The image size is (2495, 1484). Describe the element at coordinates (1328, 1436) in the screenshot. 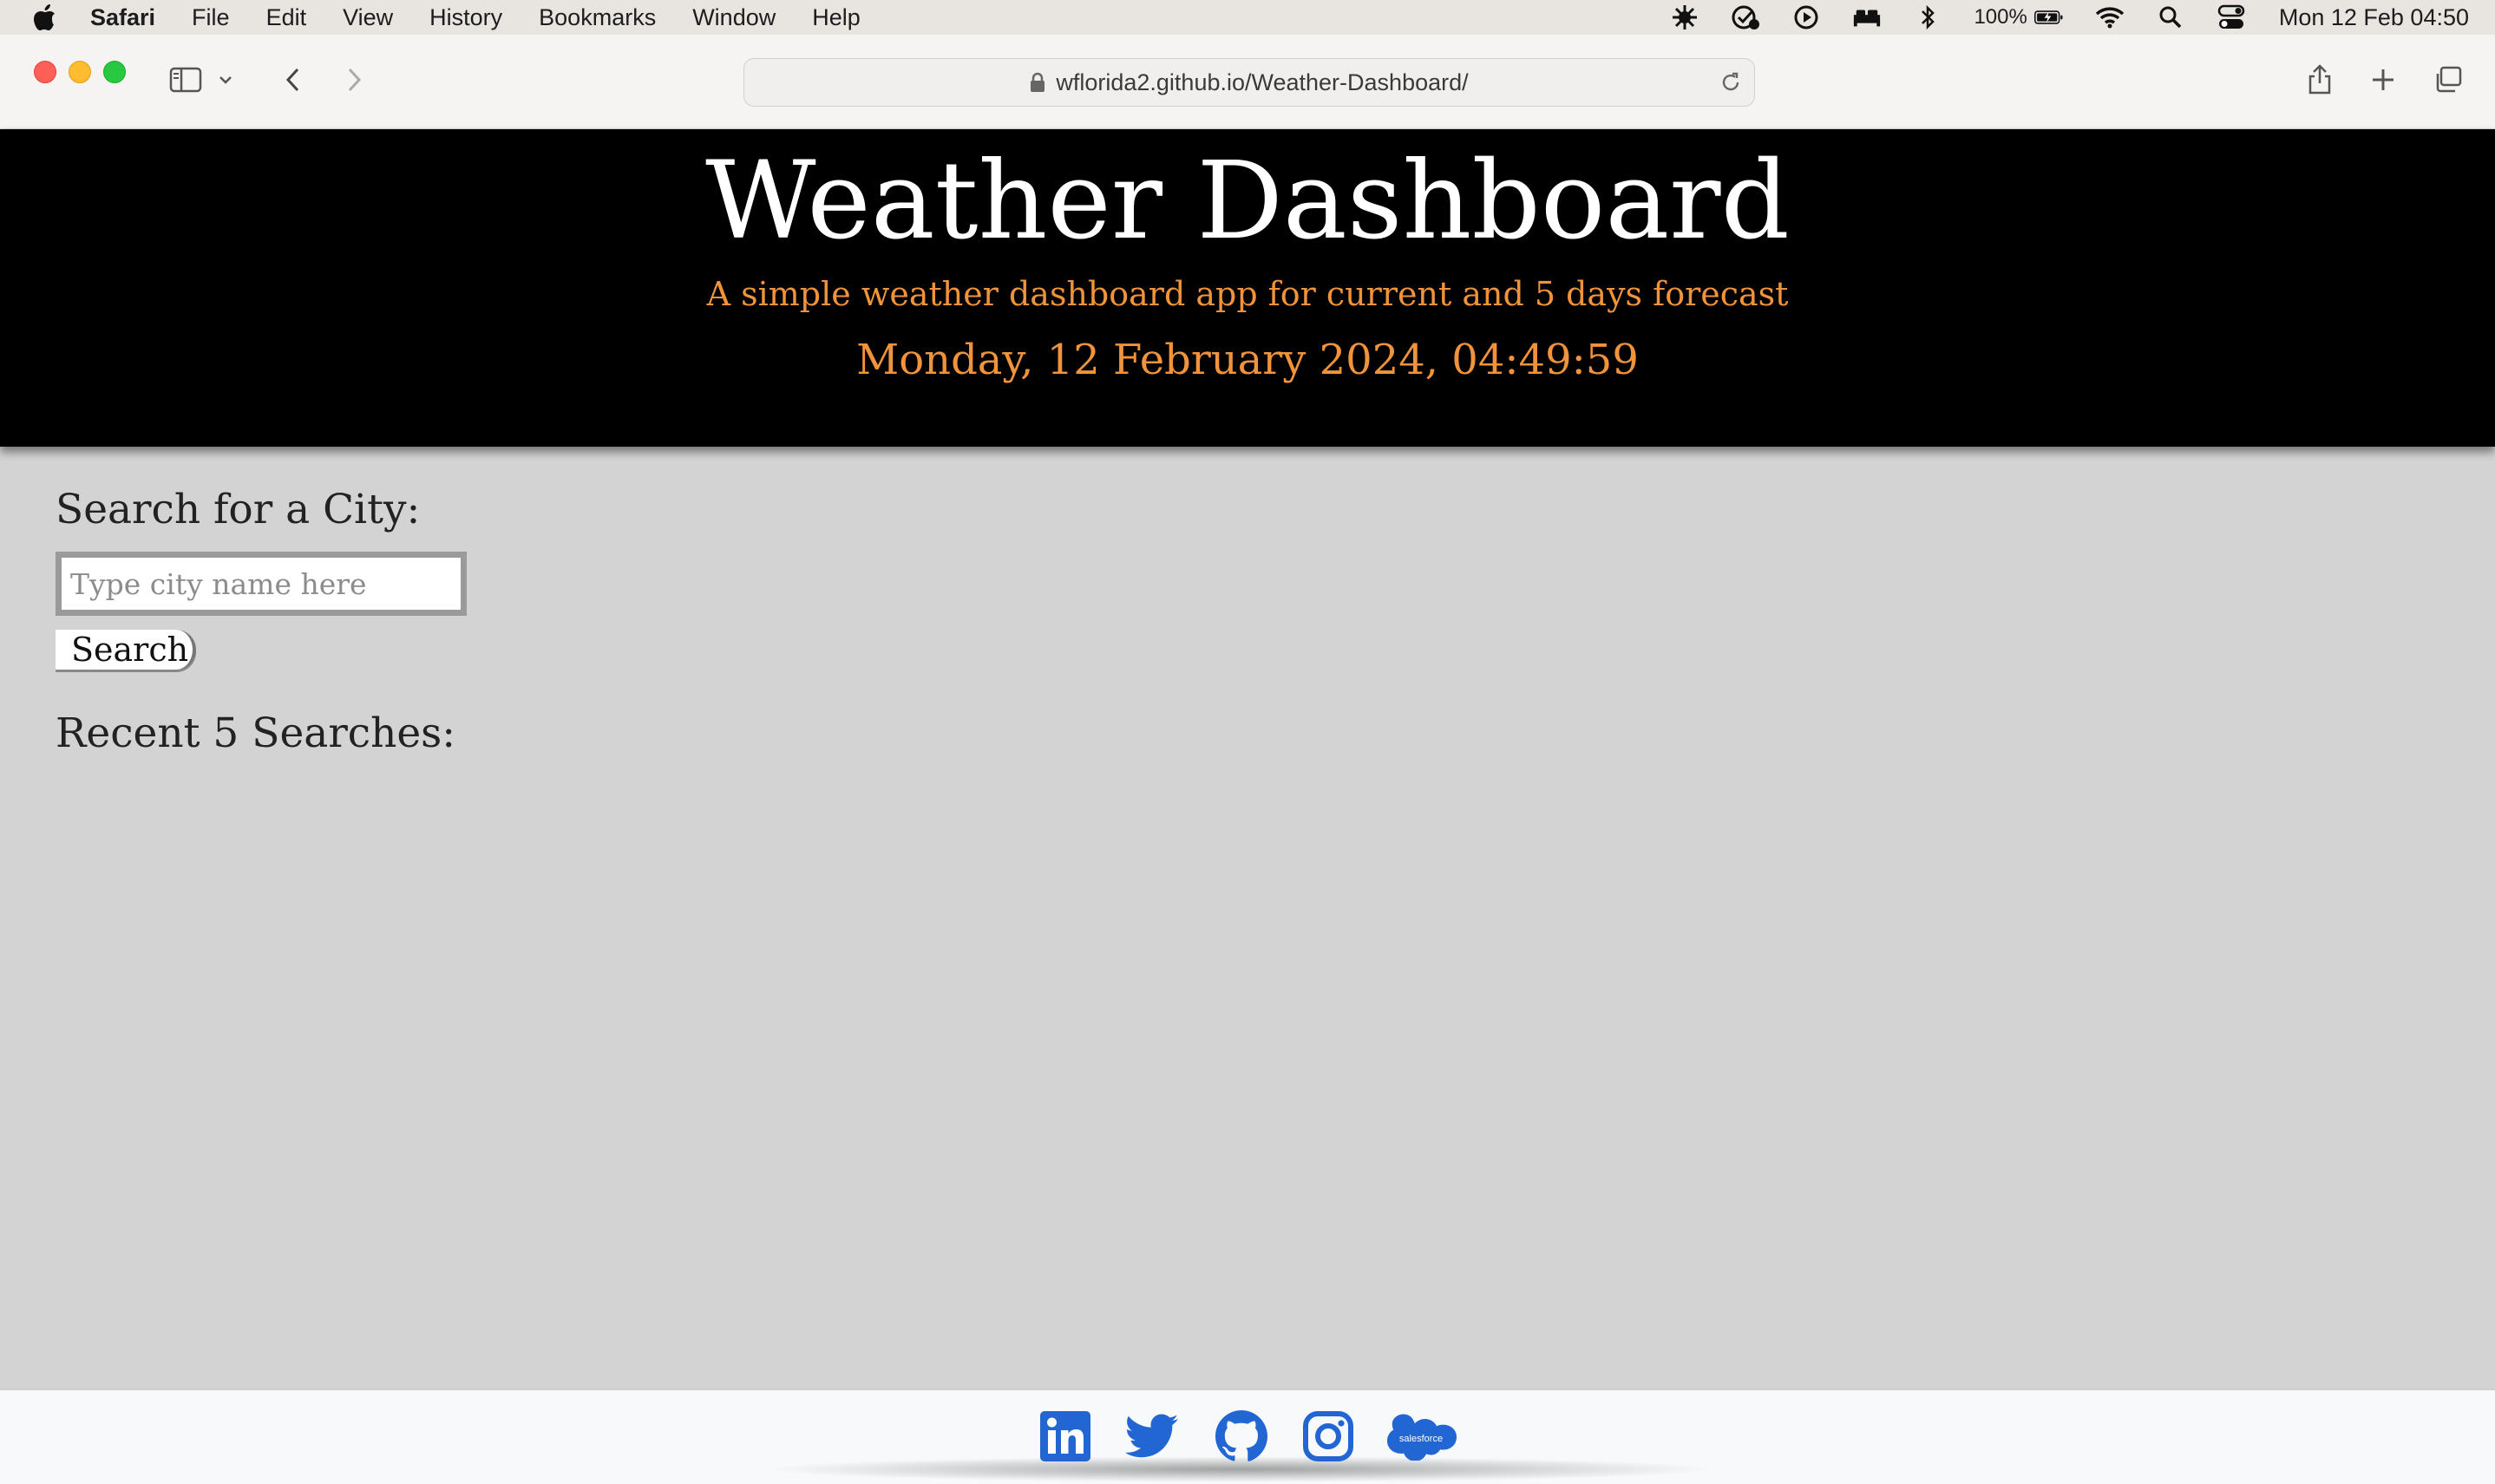

I see `instagram-icon` at that location.